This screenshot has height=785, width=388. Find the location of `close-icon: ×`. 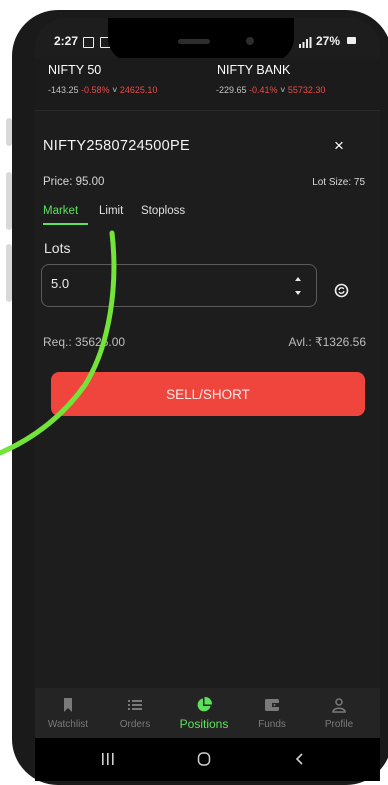

close-icon: × is located at coordinates (339, 146).